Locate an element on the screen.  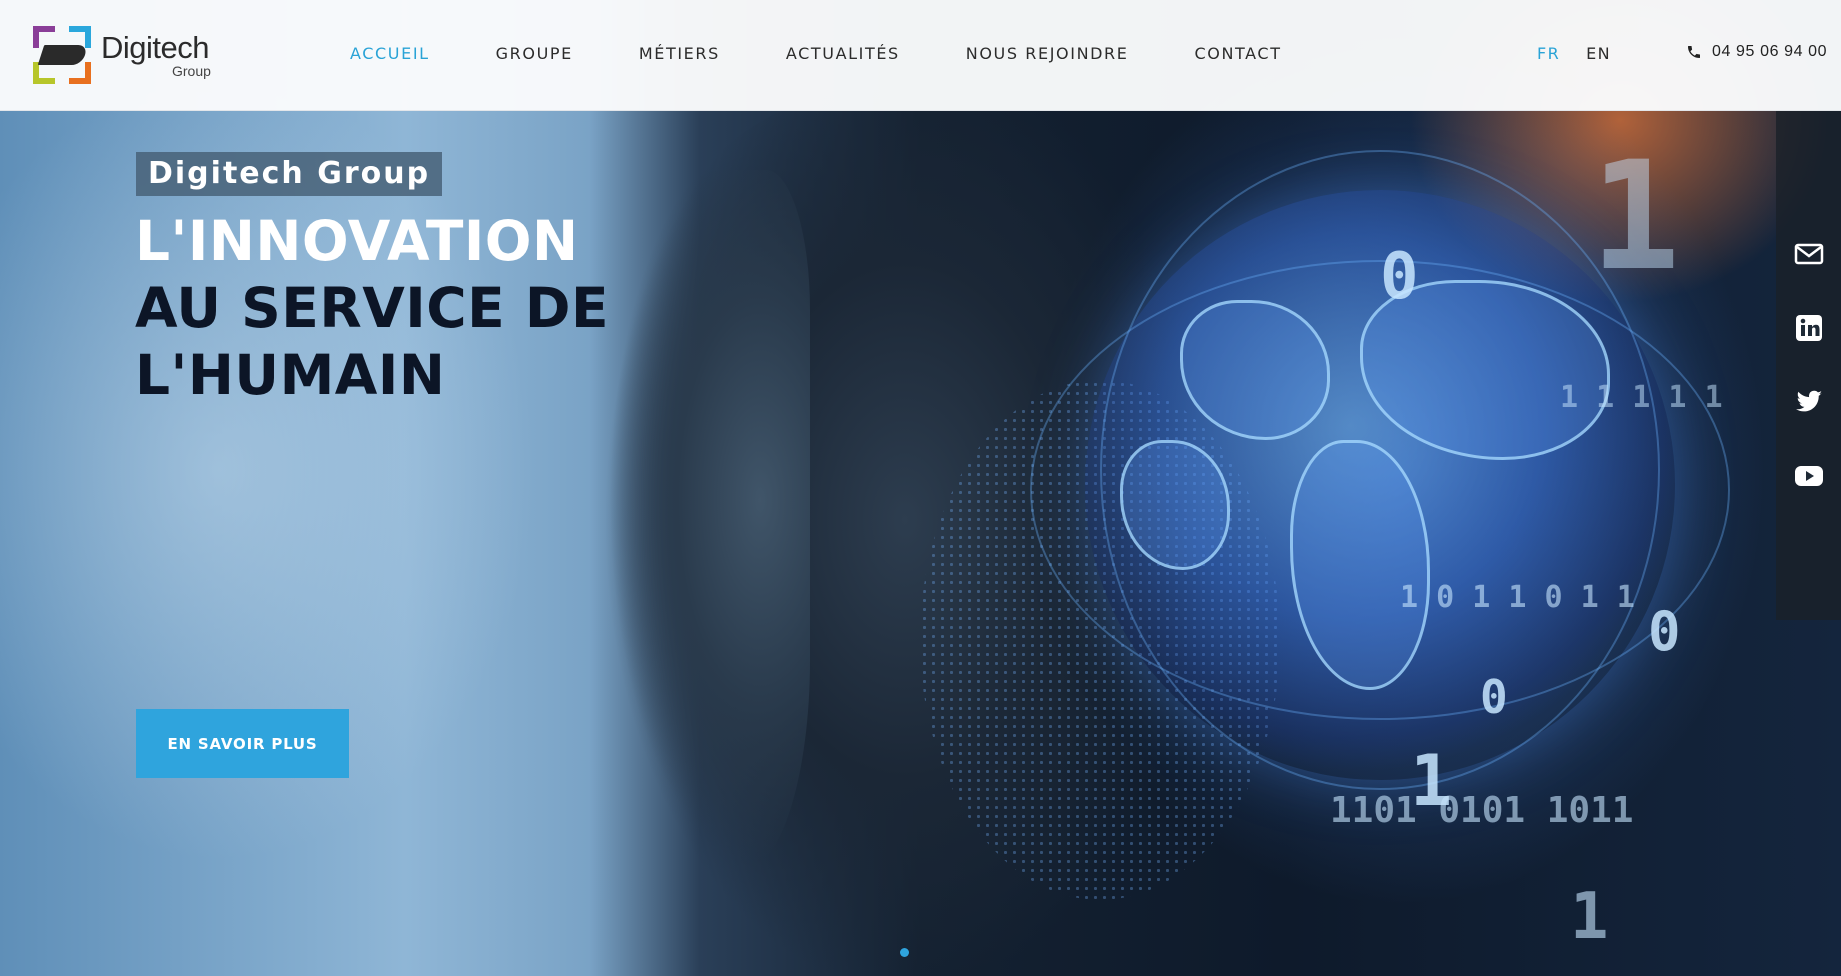
site-logo: Digitech Group is located at coordinates (128, 55).